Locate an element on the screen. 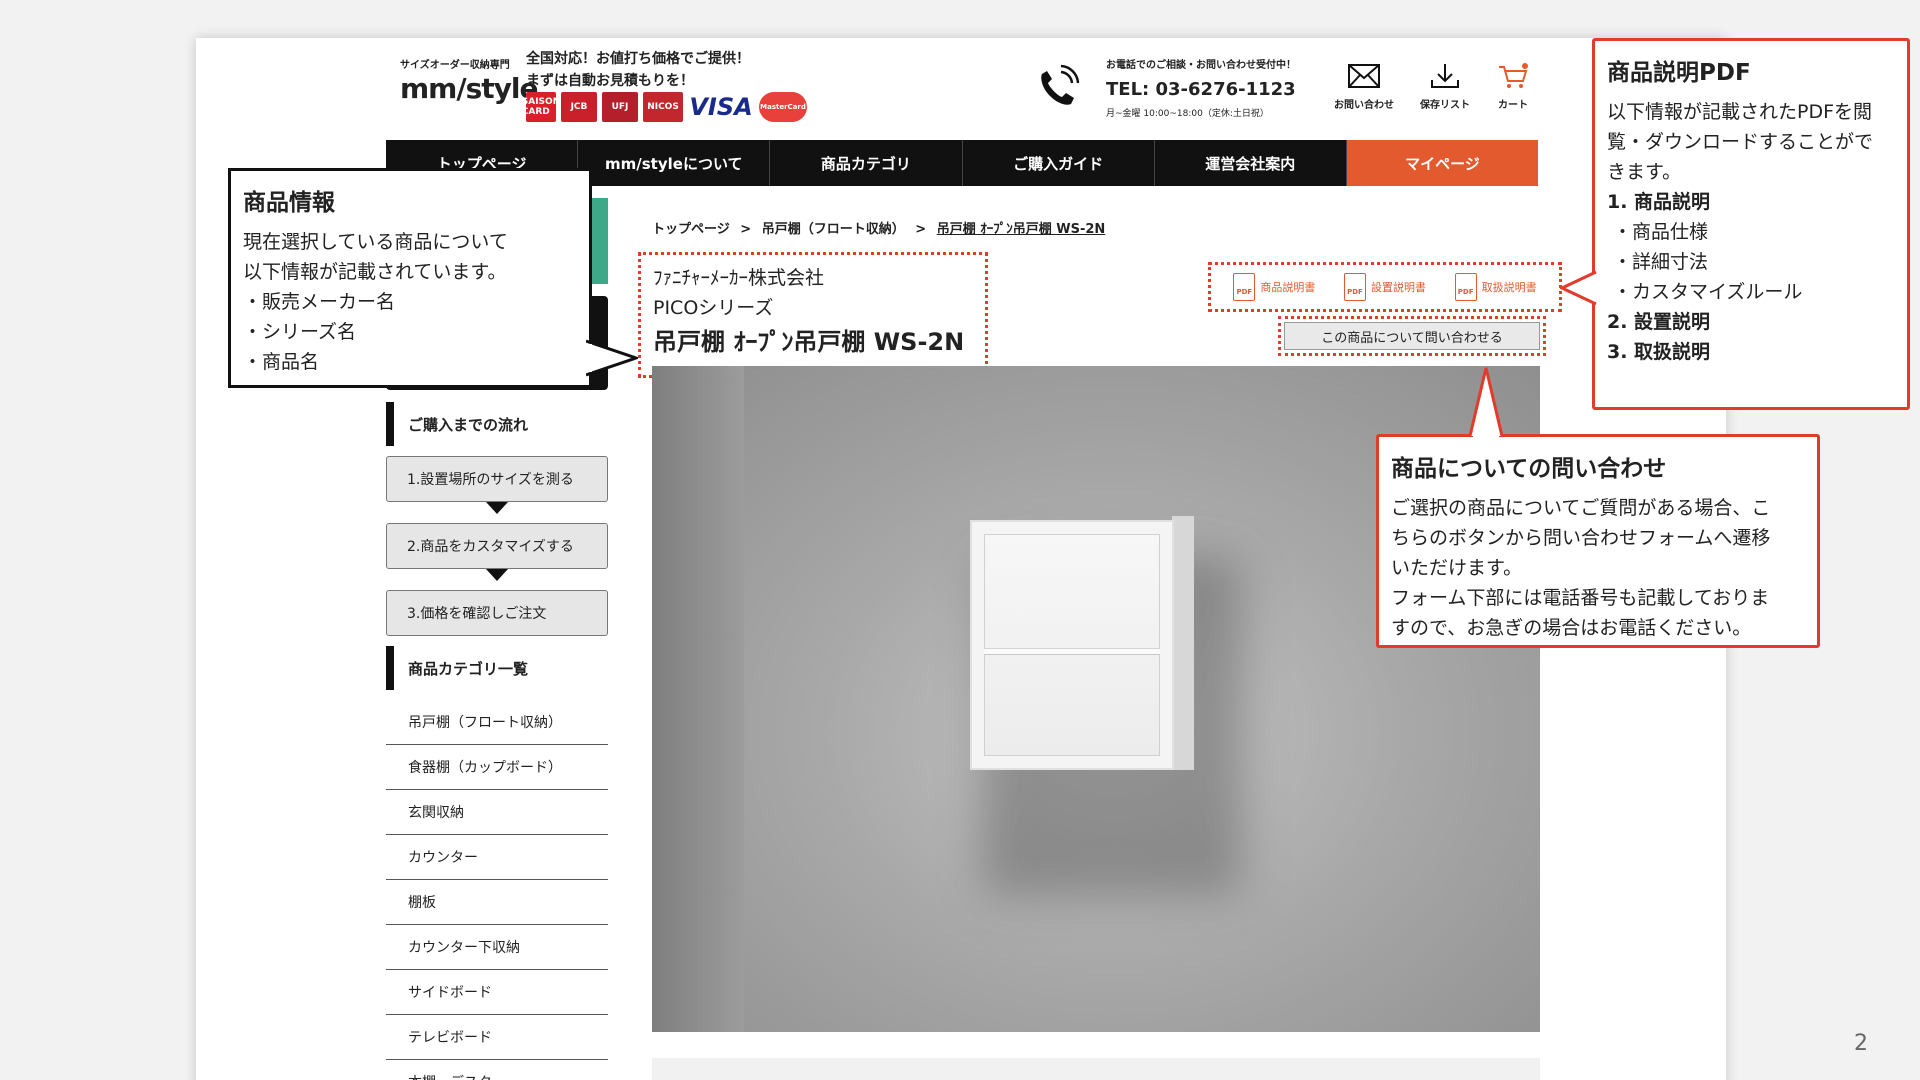 This screenshot has width=1920, height=1080. callout-text-line: 現在選択している商品について is located at coordinates (375, 242).